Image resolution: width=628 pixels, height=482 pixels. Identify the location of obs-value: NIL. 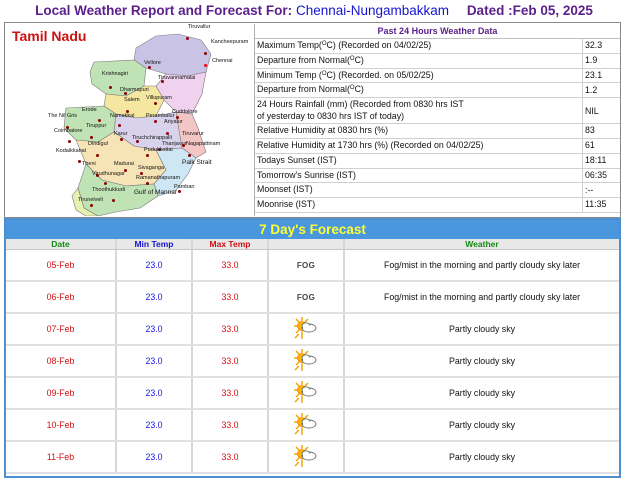
(592, 111).